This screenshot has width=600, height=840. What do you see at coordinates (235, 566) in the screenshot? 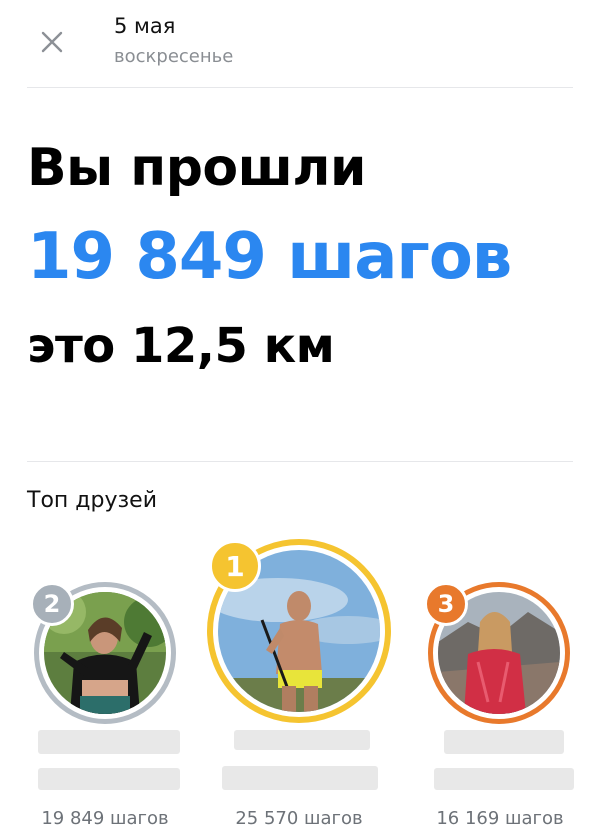
I see `rank-badge-1: 1` at bounding box center [235, 566].